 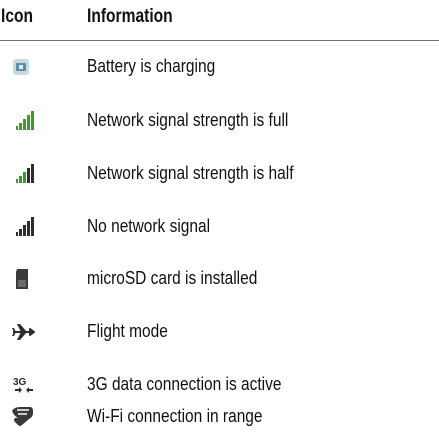 I want to click on table-row: Network signal strength is full, so click(x=219, y=121).